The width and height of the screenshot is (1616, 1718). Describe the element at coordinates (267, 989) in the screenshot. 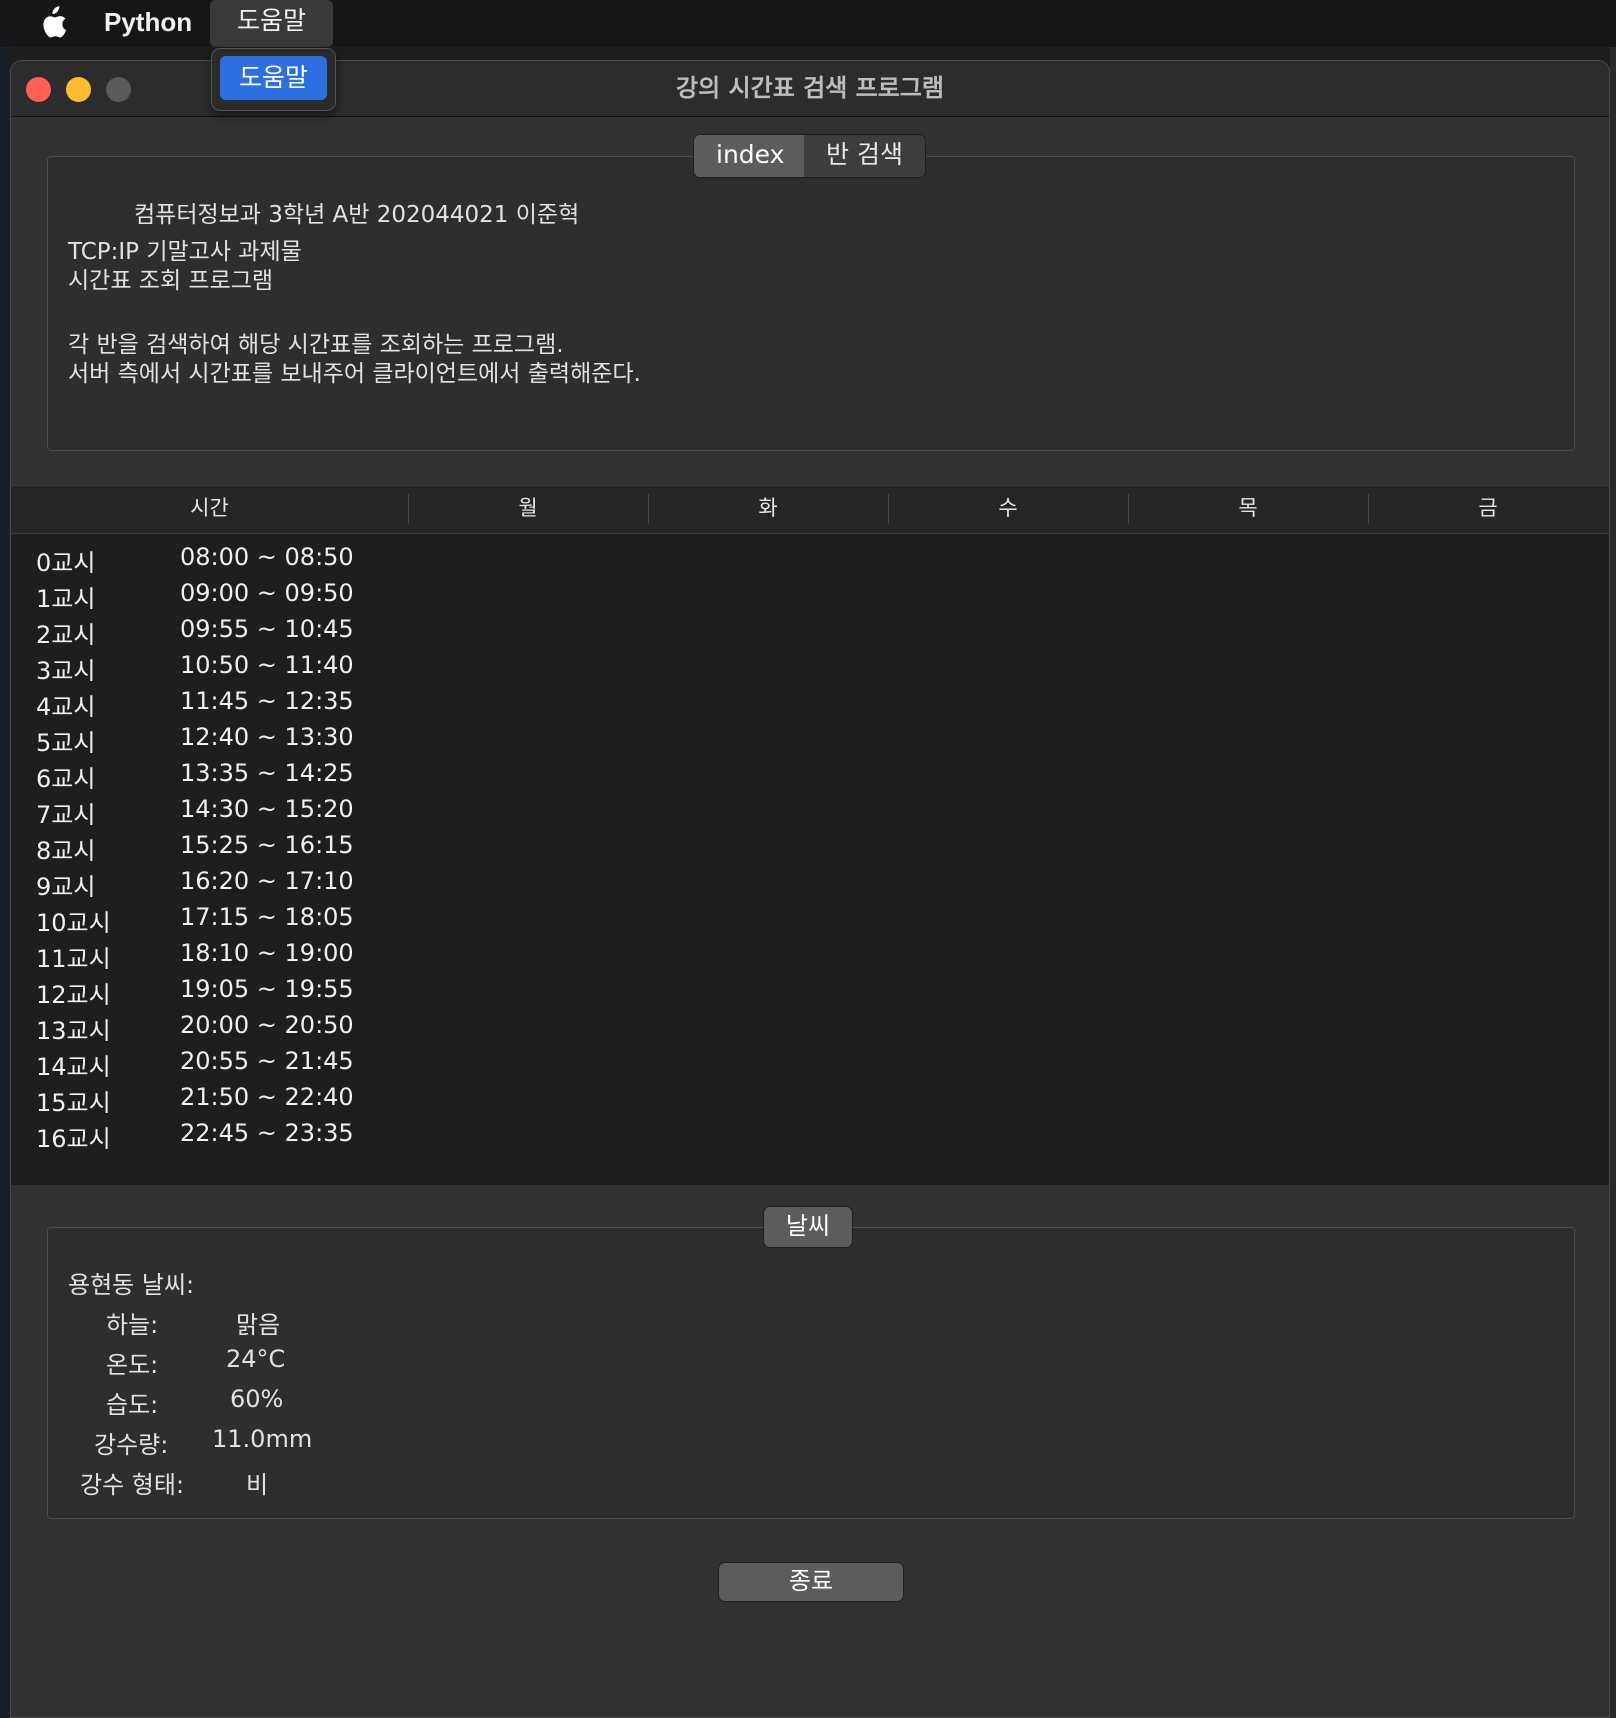

I see `cell-time-range: 19:05 ~ 19:55` at that location.